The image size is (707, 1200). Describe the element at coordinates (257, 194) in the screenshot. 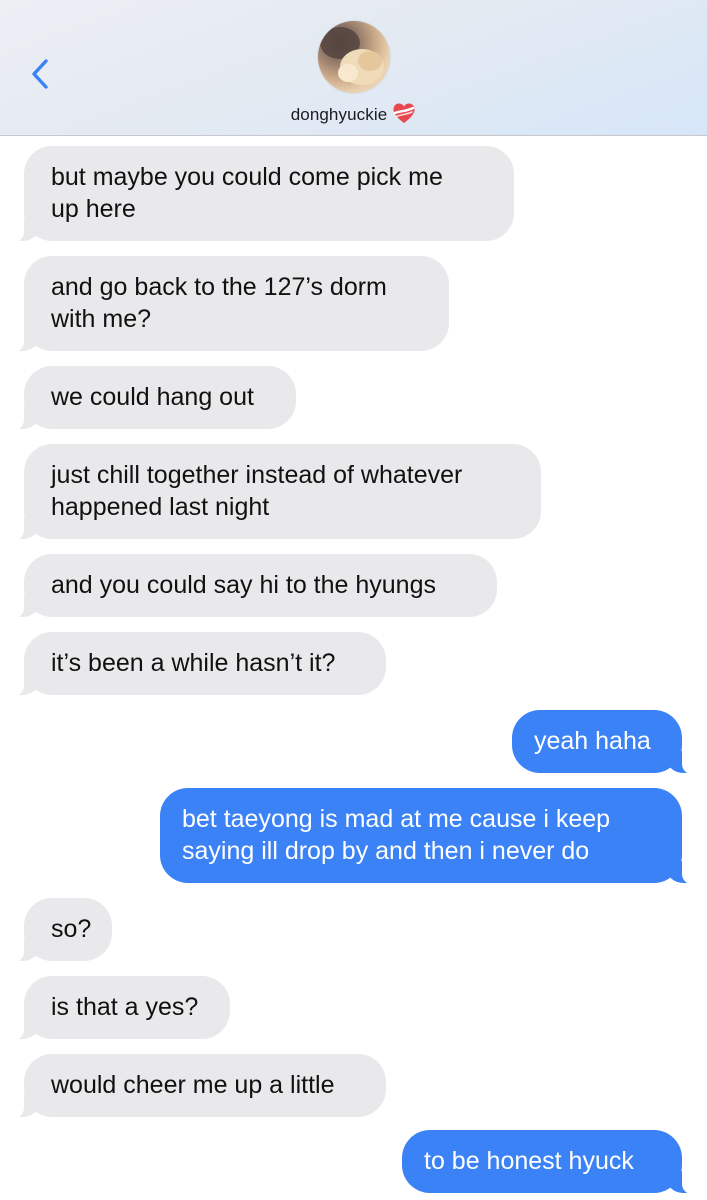

I see `message-bubble-incoming: but maybe you could come pick me up here` at that location.